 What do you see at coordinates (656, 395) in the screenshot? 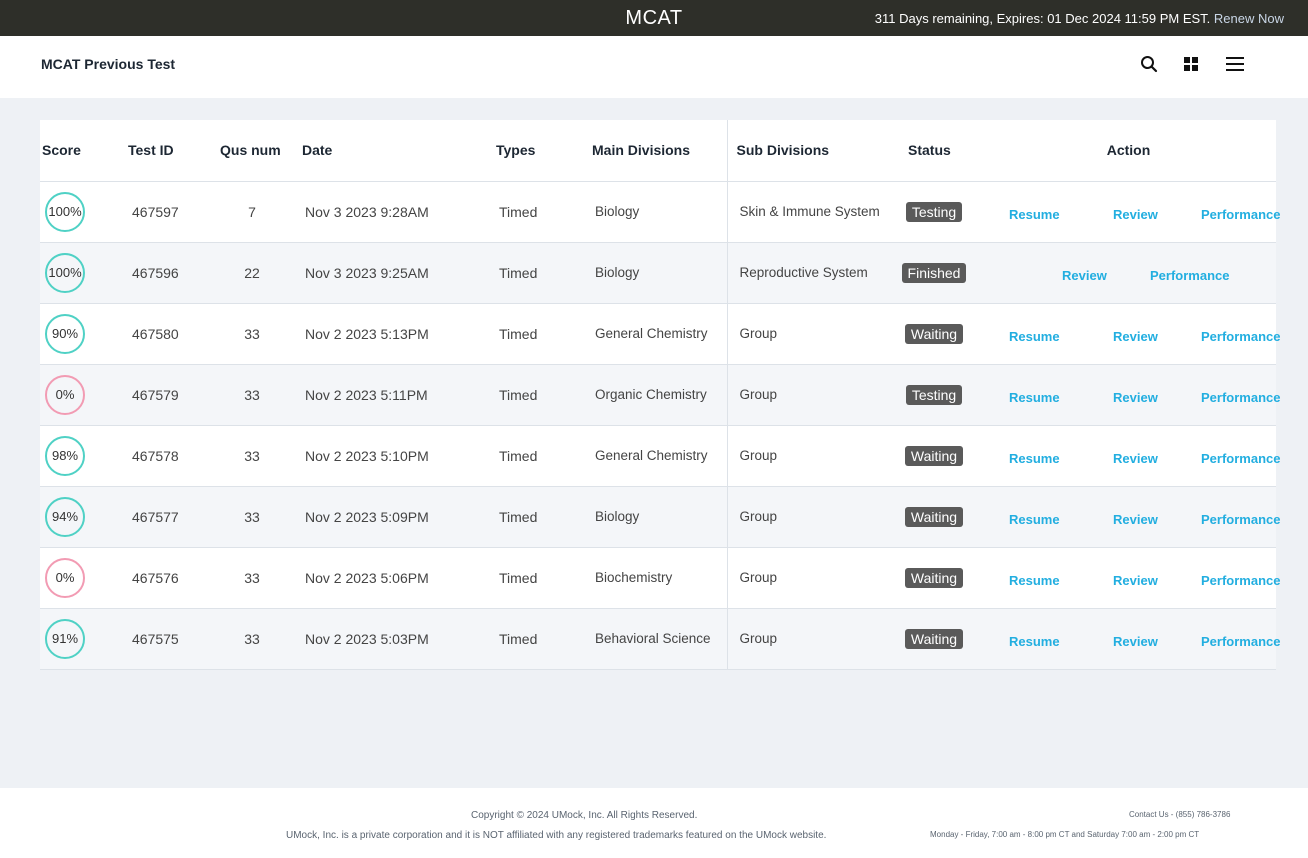
I see `main-division-cell: Organic Chemistry` at bounding box center [656, 395].